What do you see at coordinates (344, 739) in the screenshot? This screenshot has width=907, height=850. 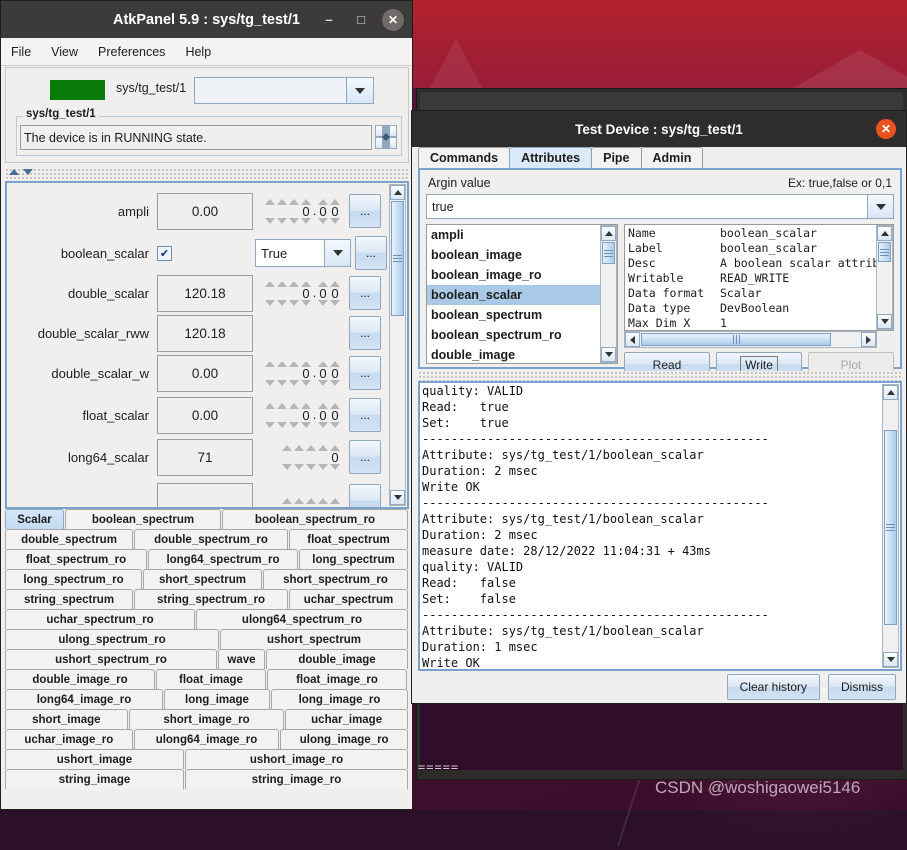 I see `tab-ulong-image-ro: ulong_image_ro` at bounding box center [344, 739].